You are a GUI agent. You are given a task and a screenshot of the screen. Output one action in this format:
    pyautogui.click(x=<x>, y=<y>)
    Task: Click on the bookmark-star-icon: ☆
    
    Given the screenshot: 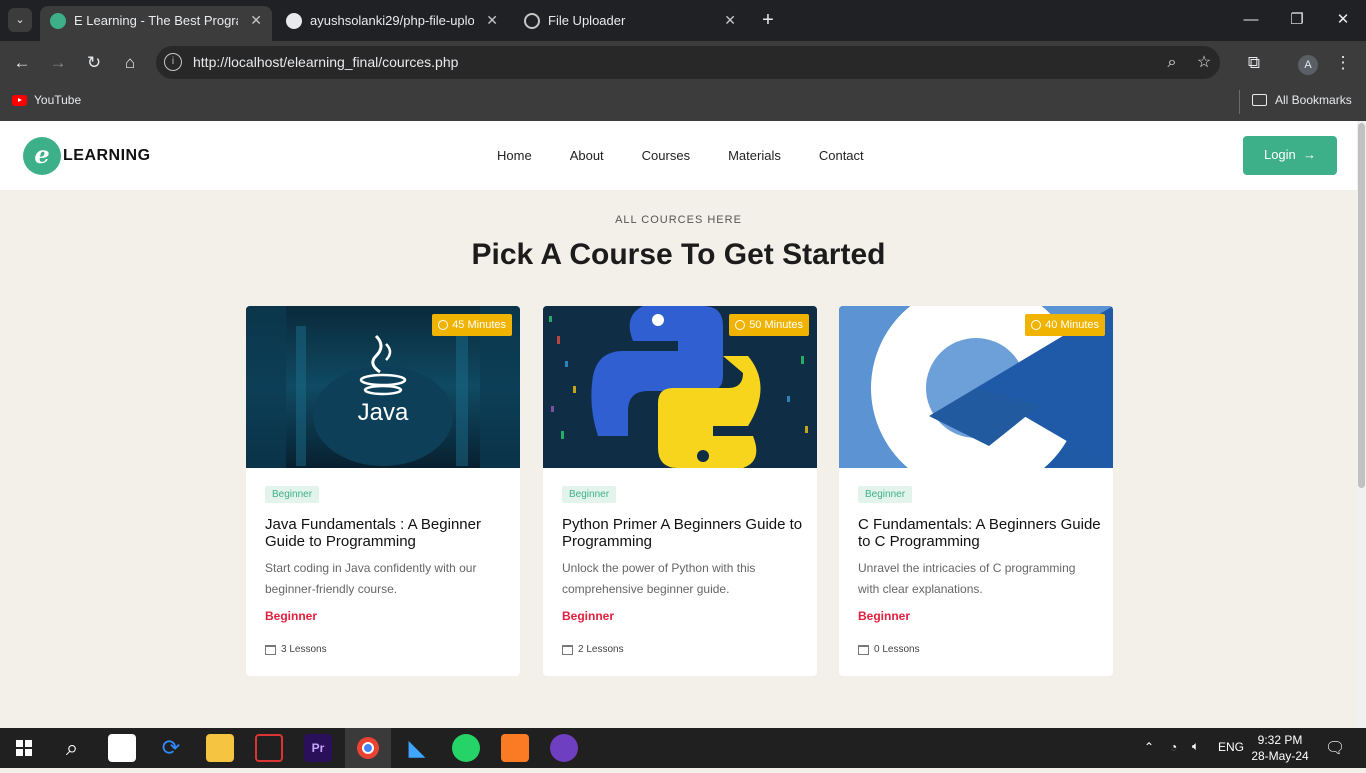 What is the action you would take?
    pyautogui.click(x=1204, y=63)
    